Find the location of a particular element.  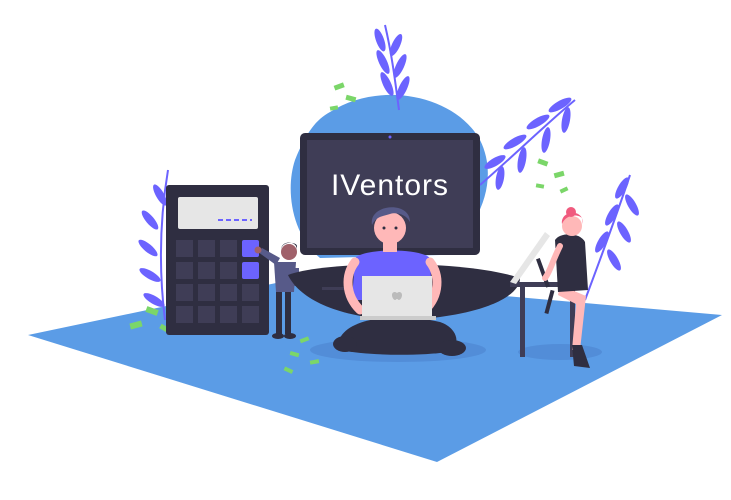

monitor-title: IVentors is located at coordinates (390, 185).